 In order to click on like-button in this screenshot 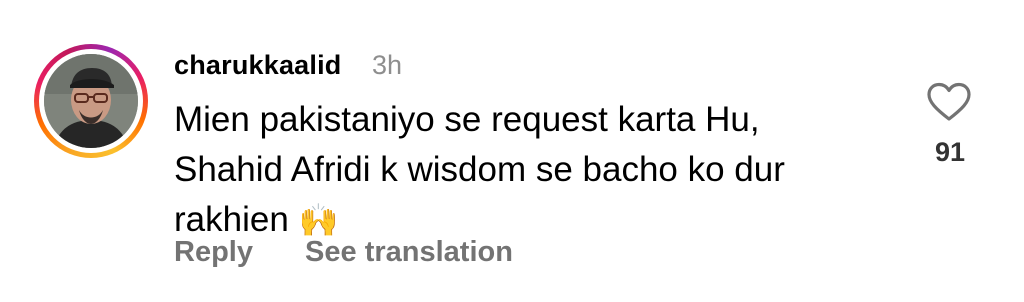, I will do `click(949, 102)`.